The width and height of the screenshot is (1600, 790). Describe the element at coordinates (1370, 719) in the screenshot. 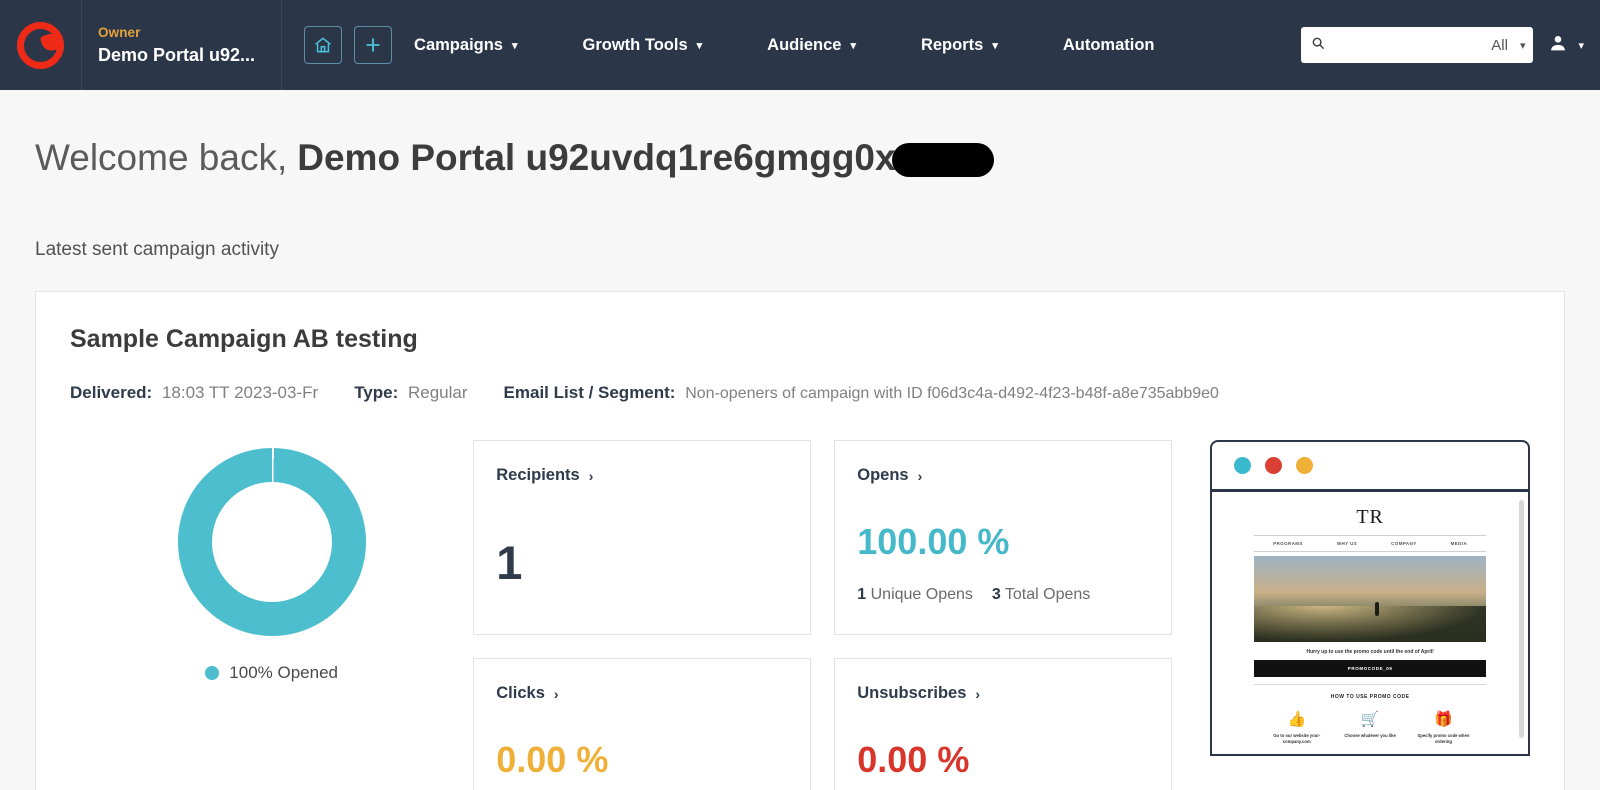

I see `cart-icon: 🛒` at that location.